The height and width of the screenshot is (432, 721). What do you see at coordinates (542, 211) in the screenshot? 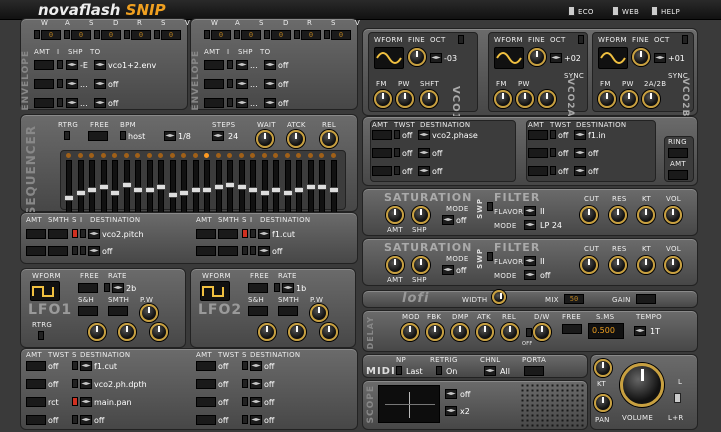
I see `sat-filter-1-flavor-value: II` at bounding box center [542, 211].